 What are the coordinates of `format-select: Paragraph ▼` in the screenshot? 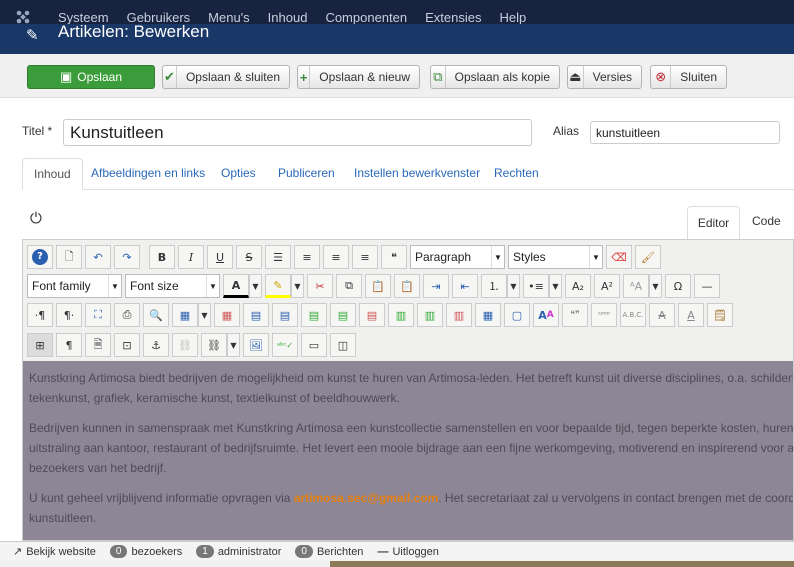 It's located at (457, 257).